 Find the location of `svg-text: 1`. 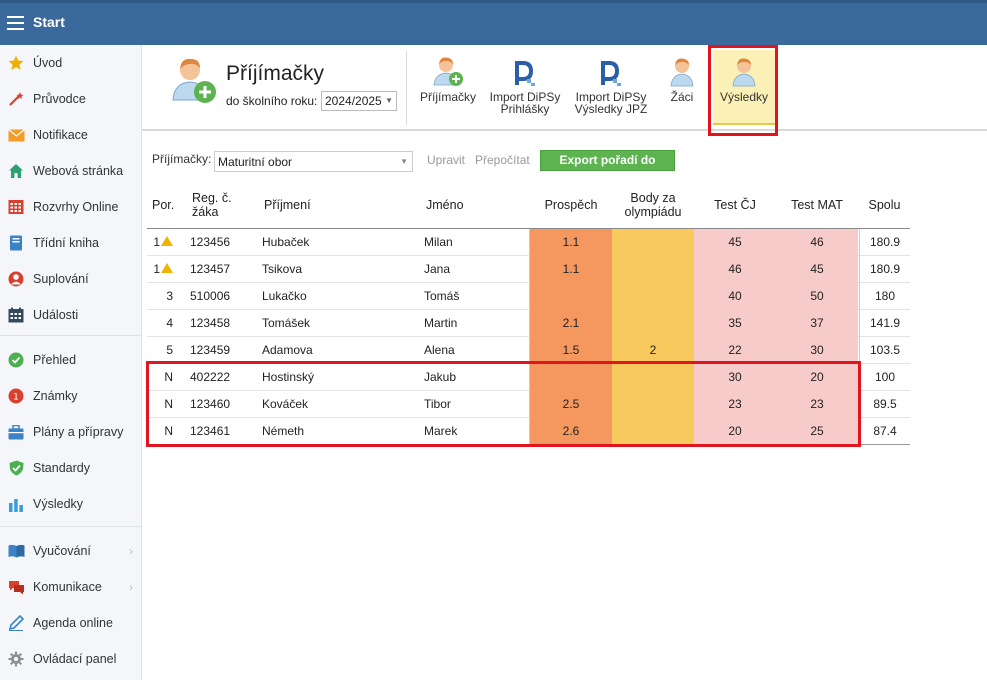

svg-text: 1 is located at coordinates (16, 398).